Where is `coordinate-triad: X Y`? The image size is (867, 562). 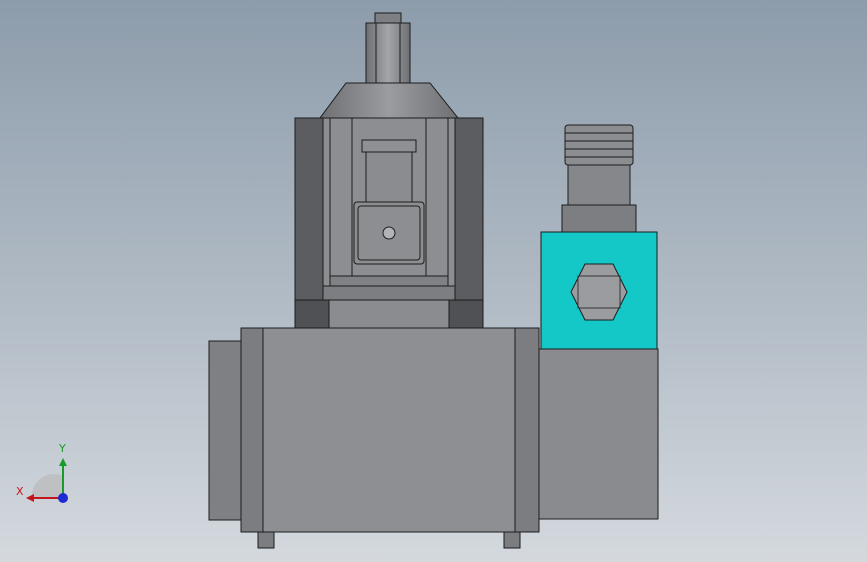
coordinate-triad: X Y is located at coordinates (45, 474).